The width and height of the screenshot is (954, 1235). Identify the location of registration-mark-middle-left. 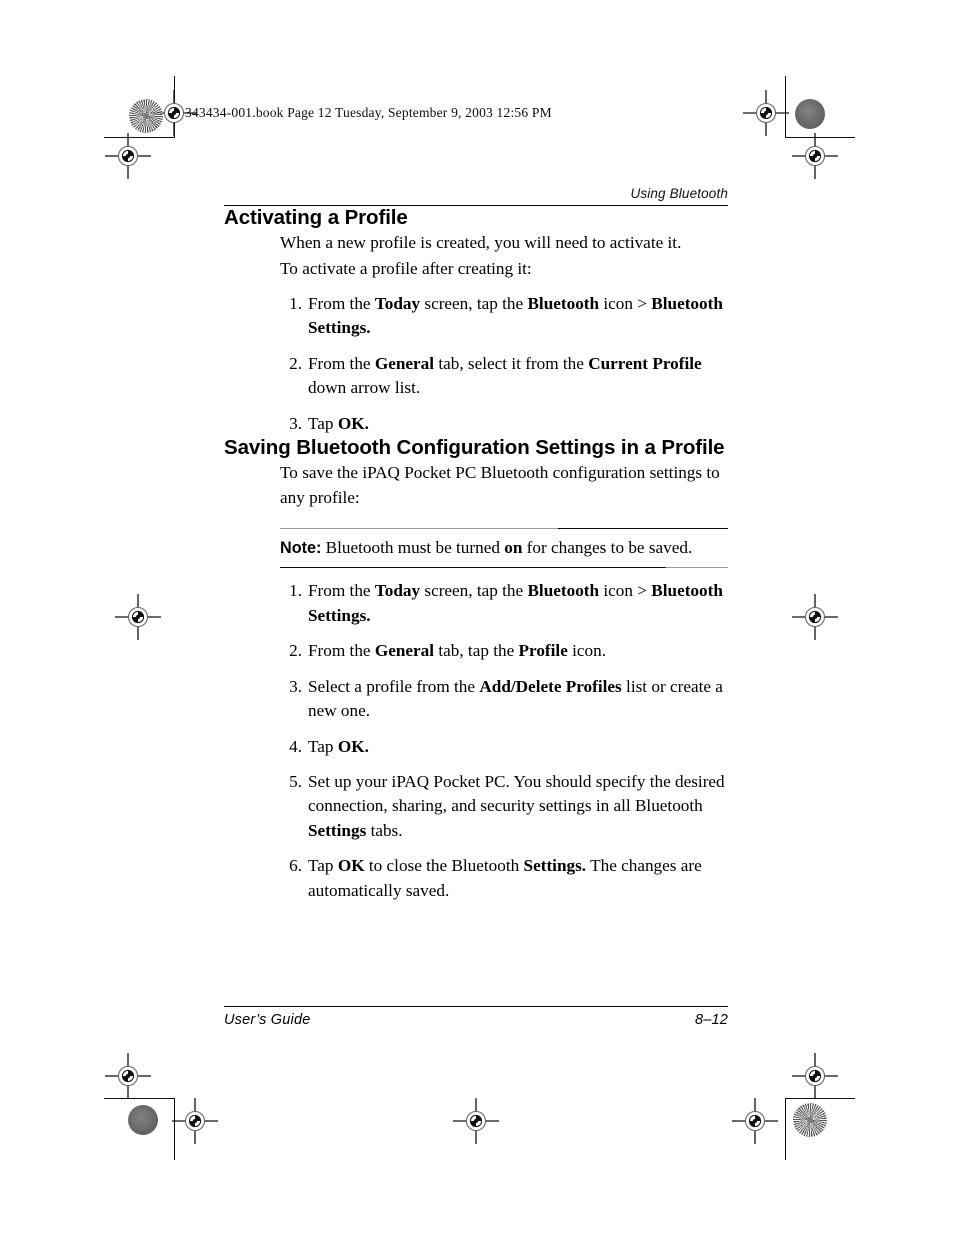
(138, 617).